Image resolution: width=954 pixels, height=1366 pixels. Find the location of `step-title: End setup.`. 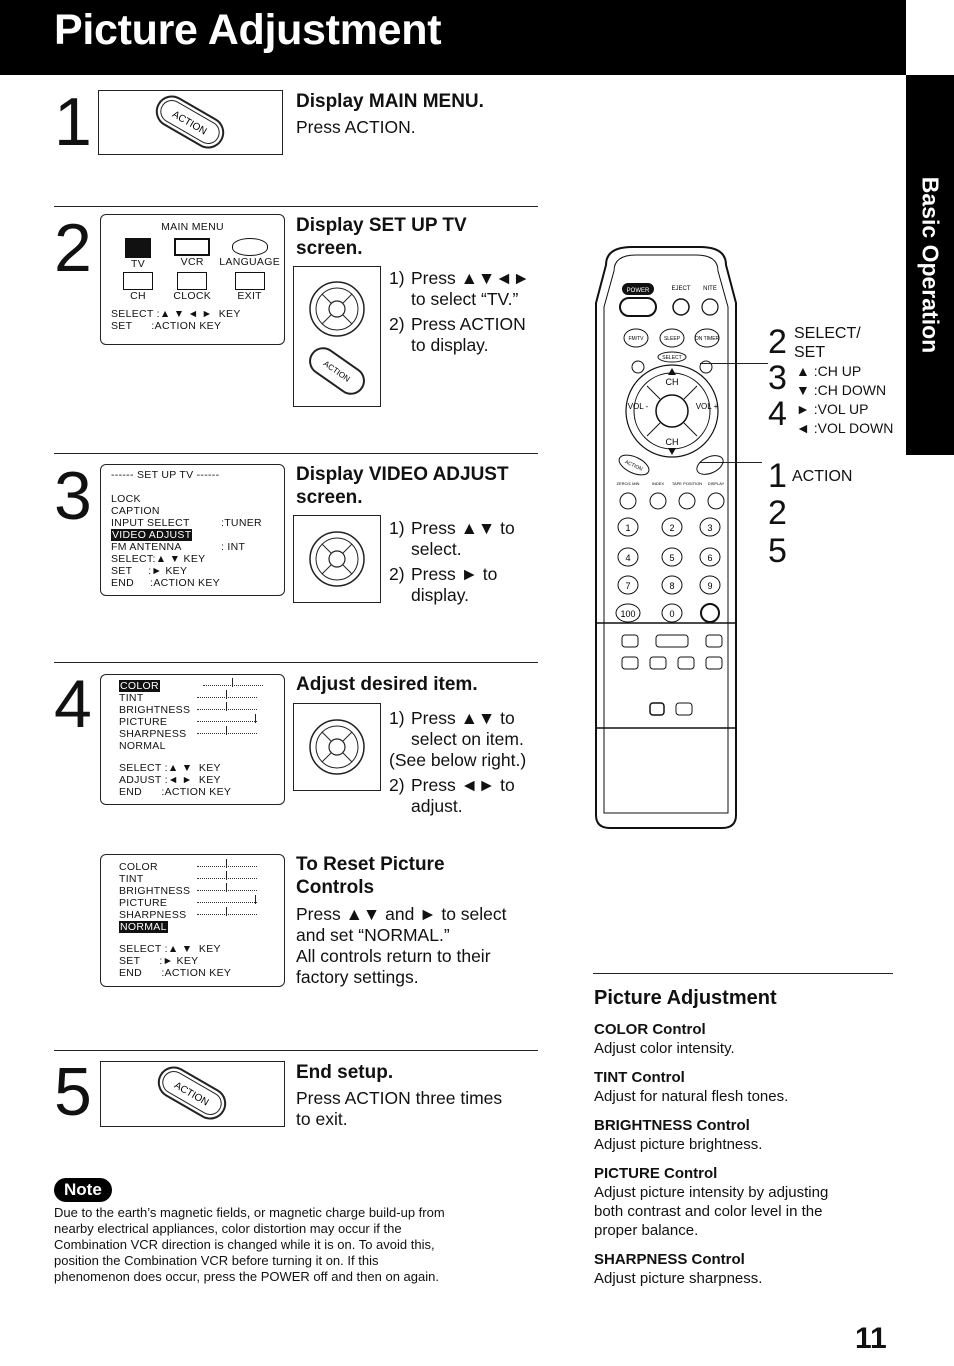

step-title: End setup. is located at coordinates (345, 1072).